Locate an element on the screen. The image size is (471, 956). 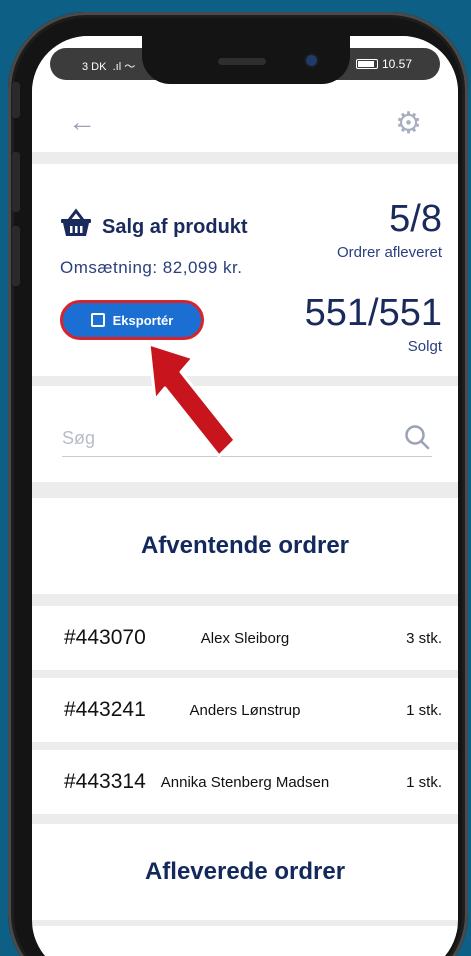
delivered-orders-header: Afleverede ordrer is located at coordinates (245, 872).